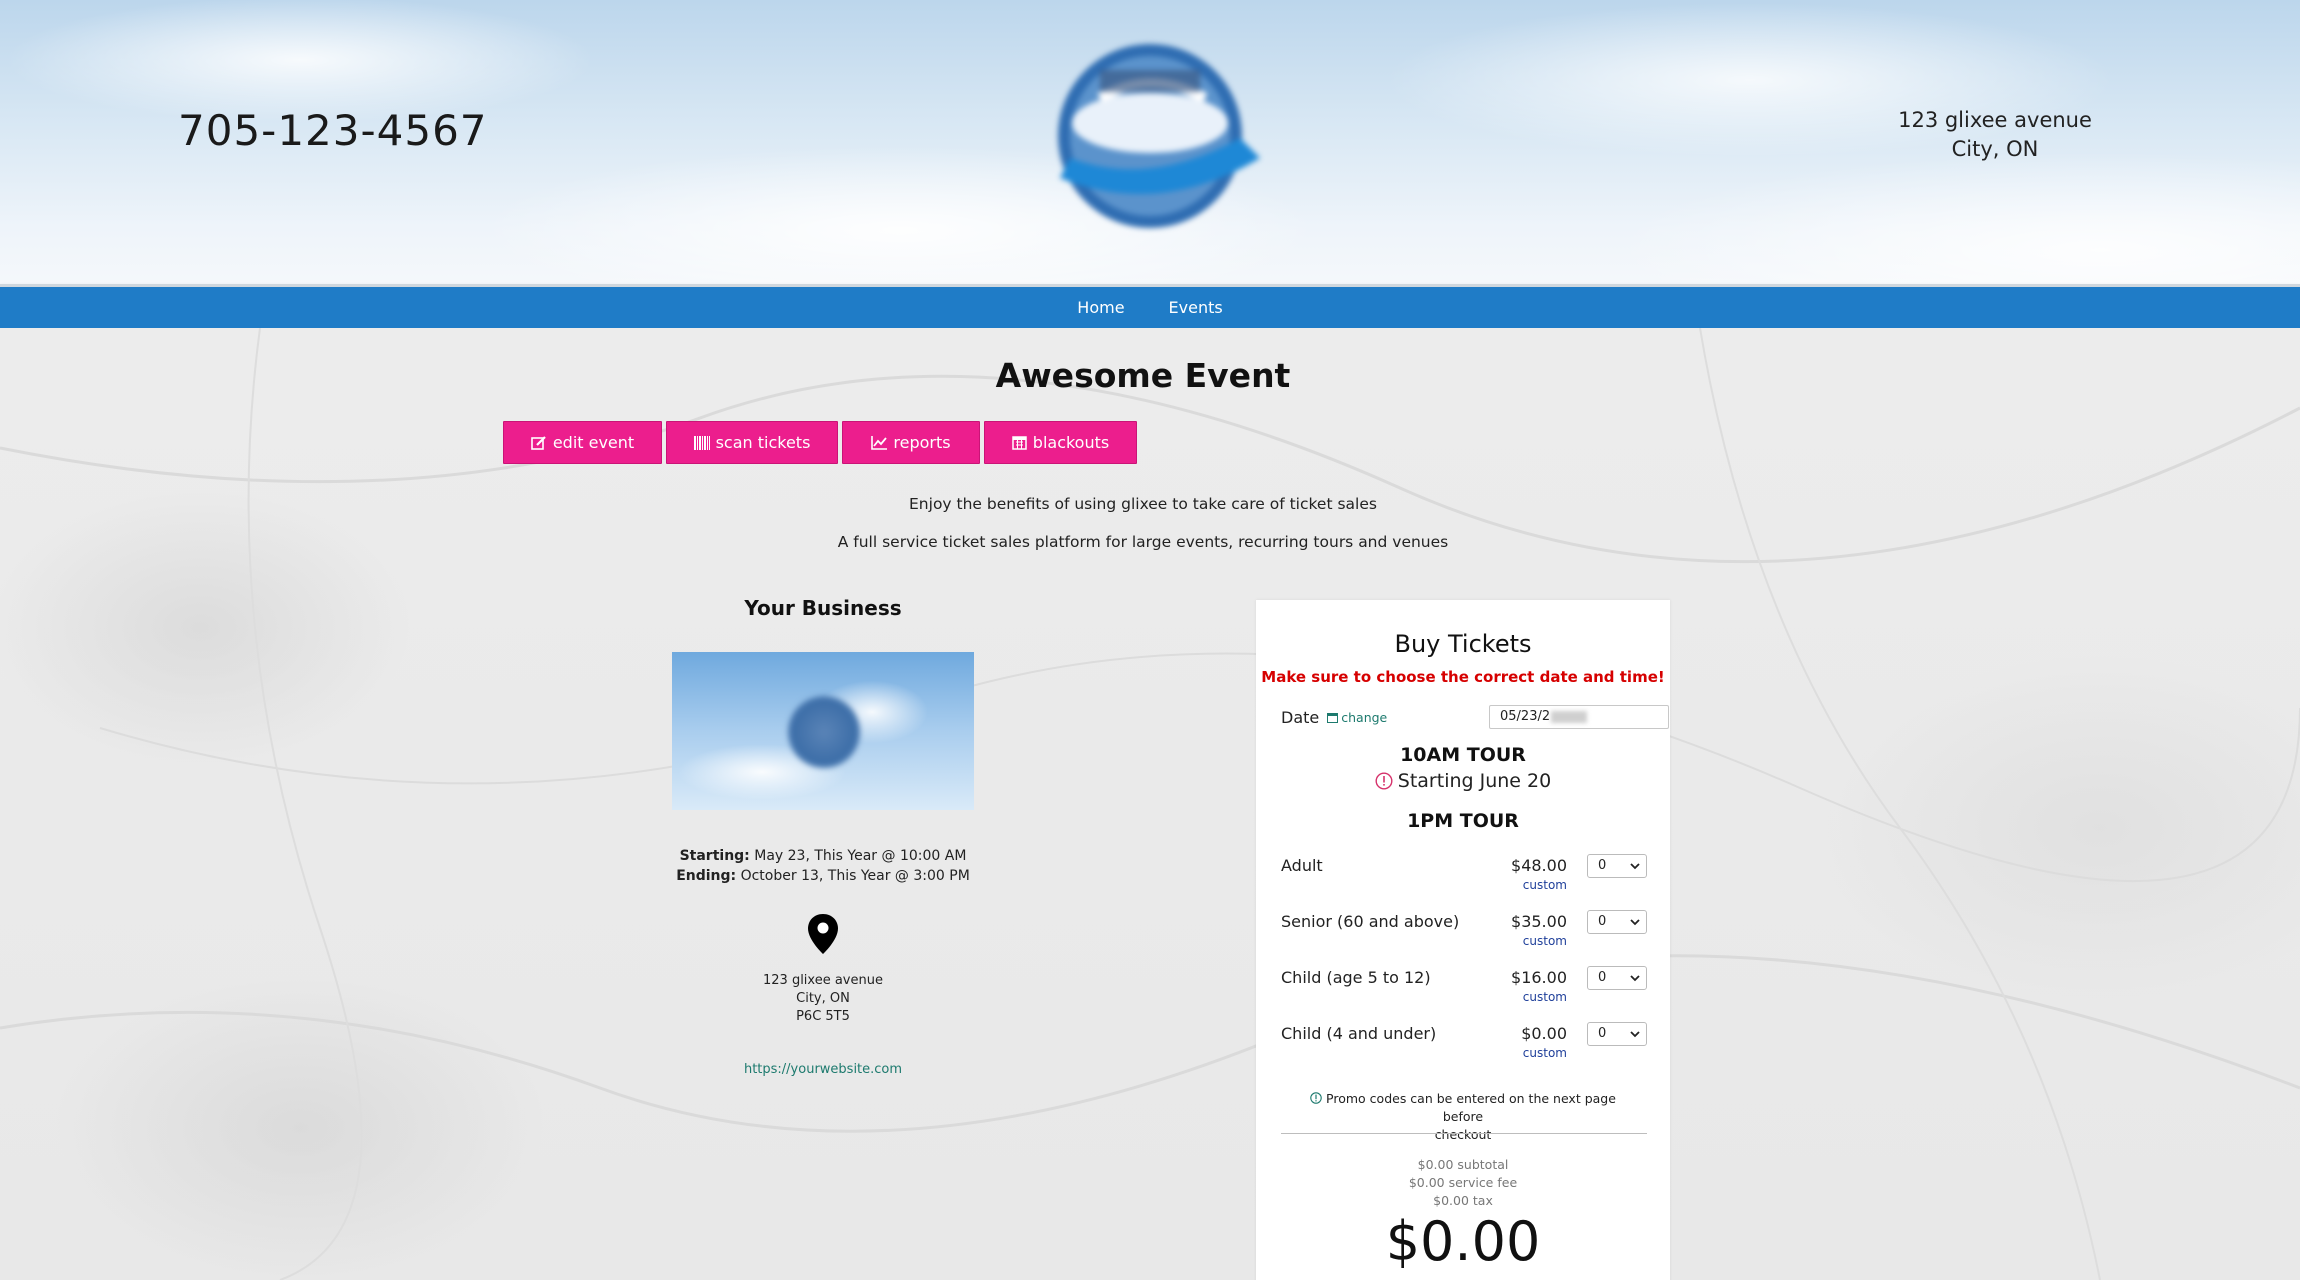  I want to click on scan-tickets-button: scan tickets, so click(752, 442).